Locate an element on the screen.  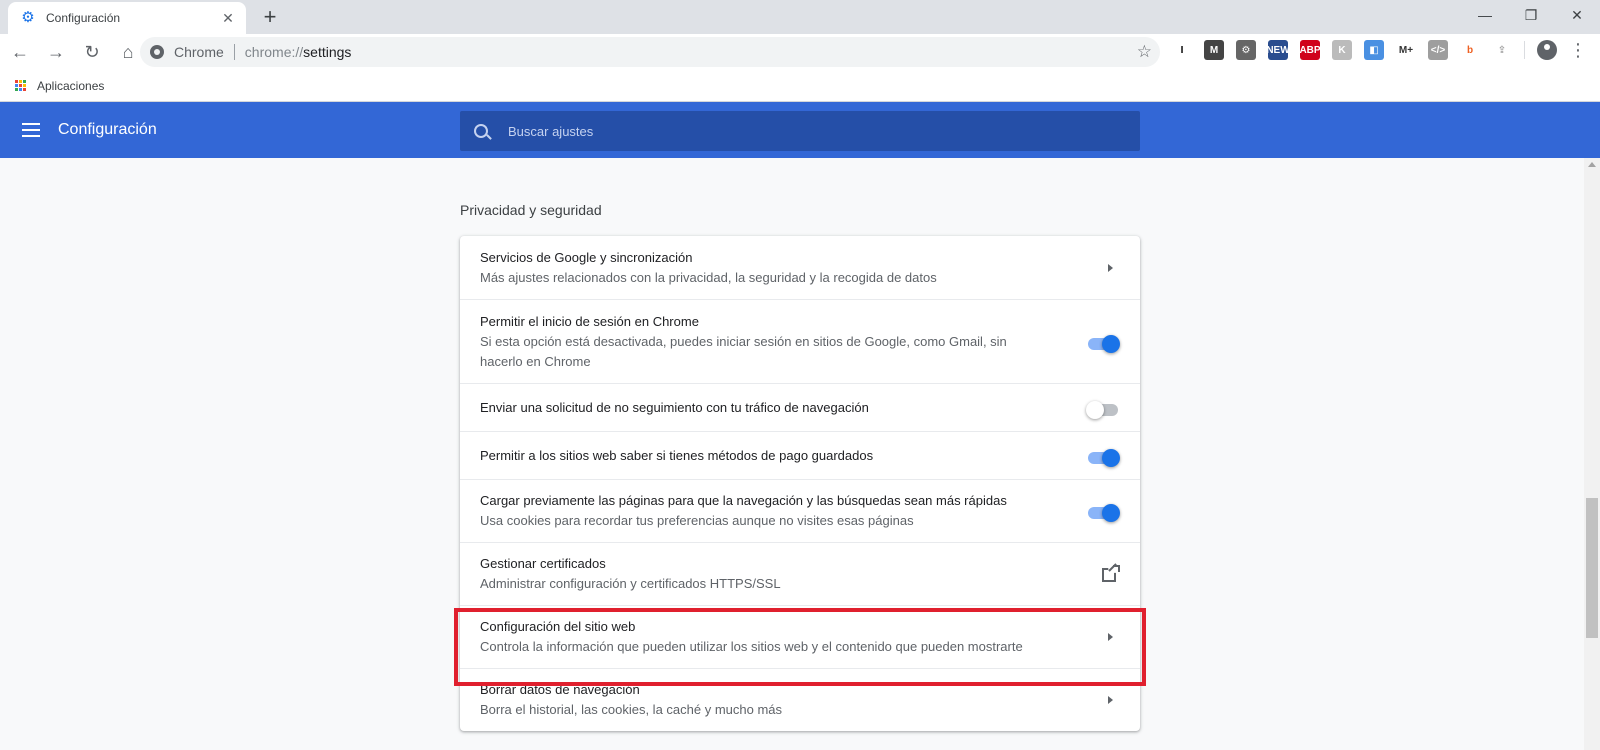
omnibox-url: chrome://settings is located at coordinates (298, 52).